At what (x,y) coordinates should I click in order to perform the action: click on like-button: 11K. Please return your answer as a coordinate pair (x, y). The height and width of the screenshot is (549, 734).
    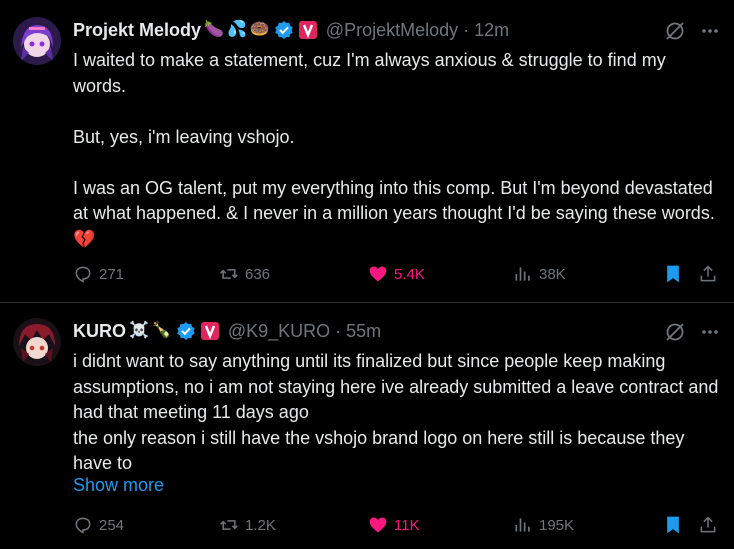
    Looking at the image, I should click on (394, 525).